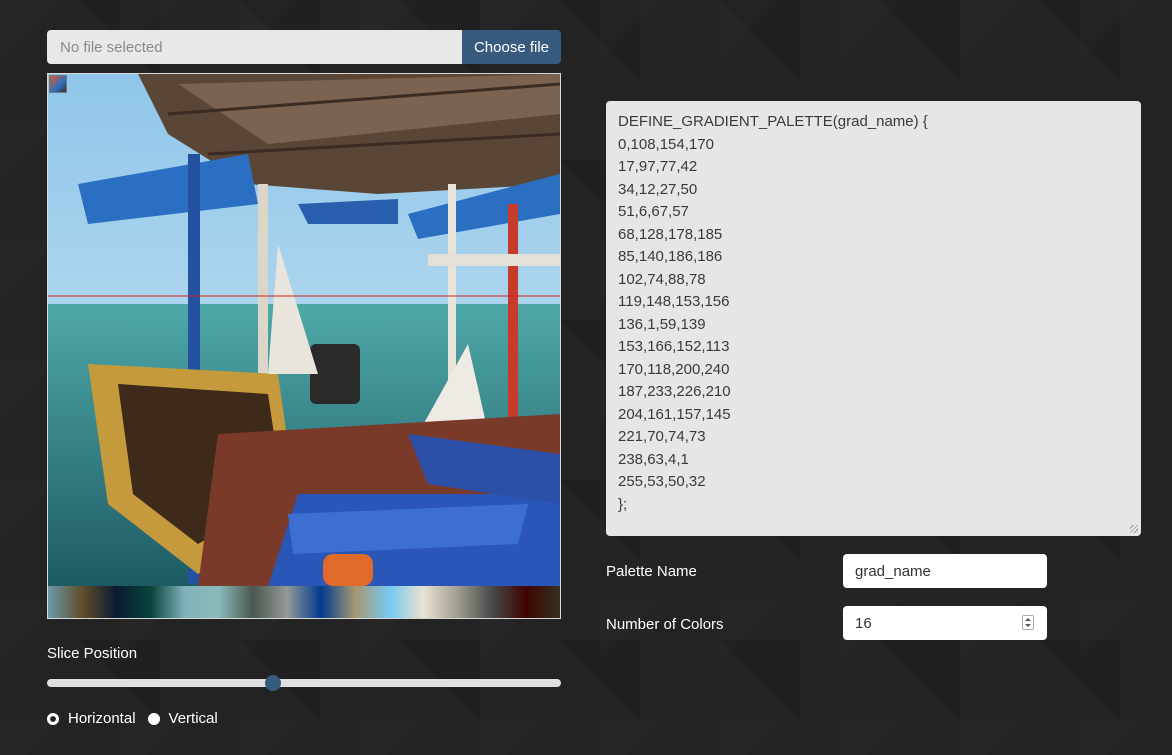 Image resolution: width=1172 pixels, height=755 pixels. I want to click on gradient-preview-strip, so click(304, 602).